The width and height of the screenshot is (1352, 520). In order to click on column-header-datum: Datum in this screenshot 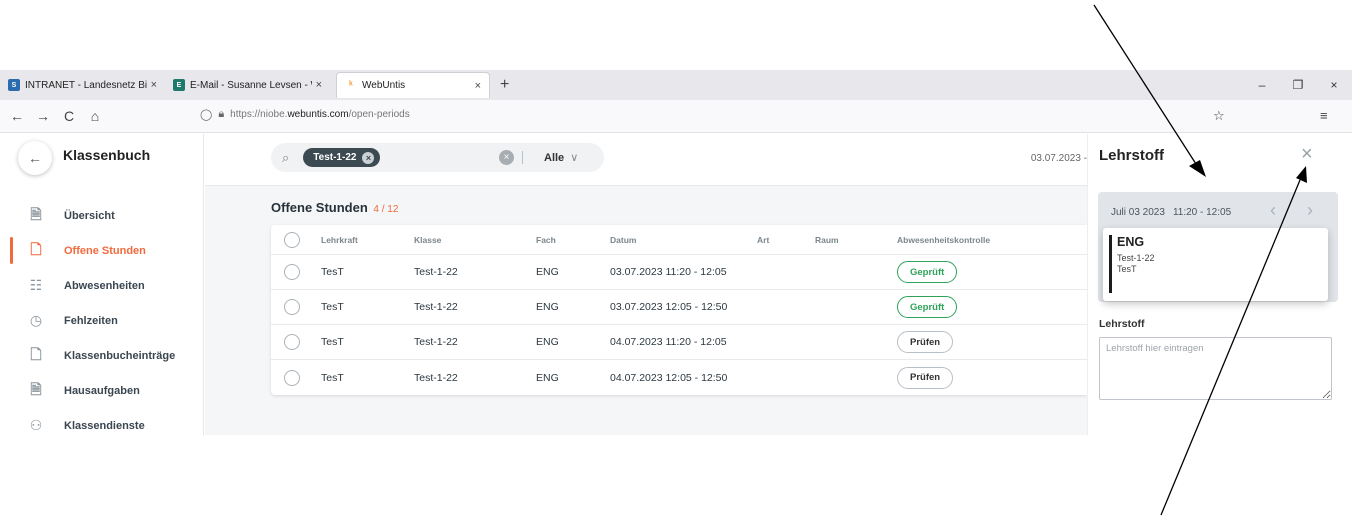, I will do `click(623, 240)`.